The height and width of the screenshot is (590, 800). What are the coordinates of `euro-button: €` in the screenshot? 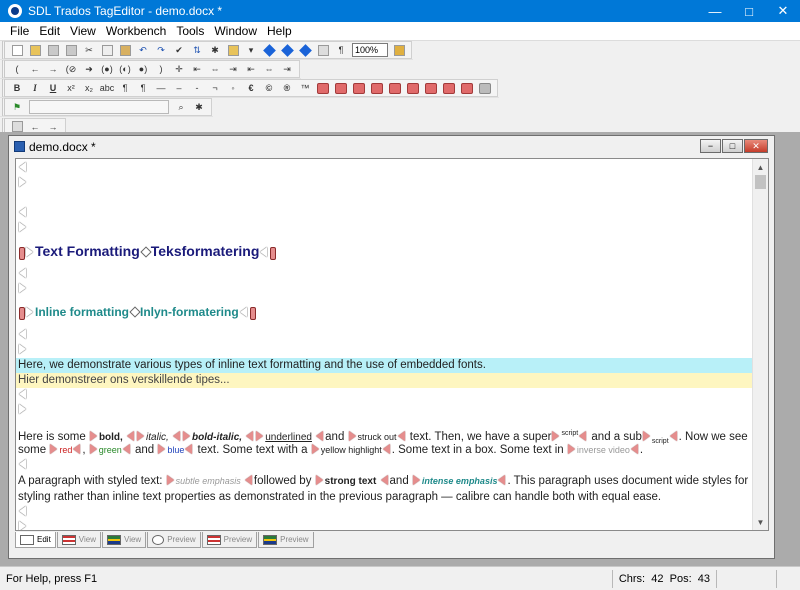 It's located at (251, 88).